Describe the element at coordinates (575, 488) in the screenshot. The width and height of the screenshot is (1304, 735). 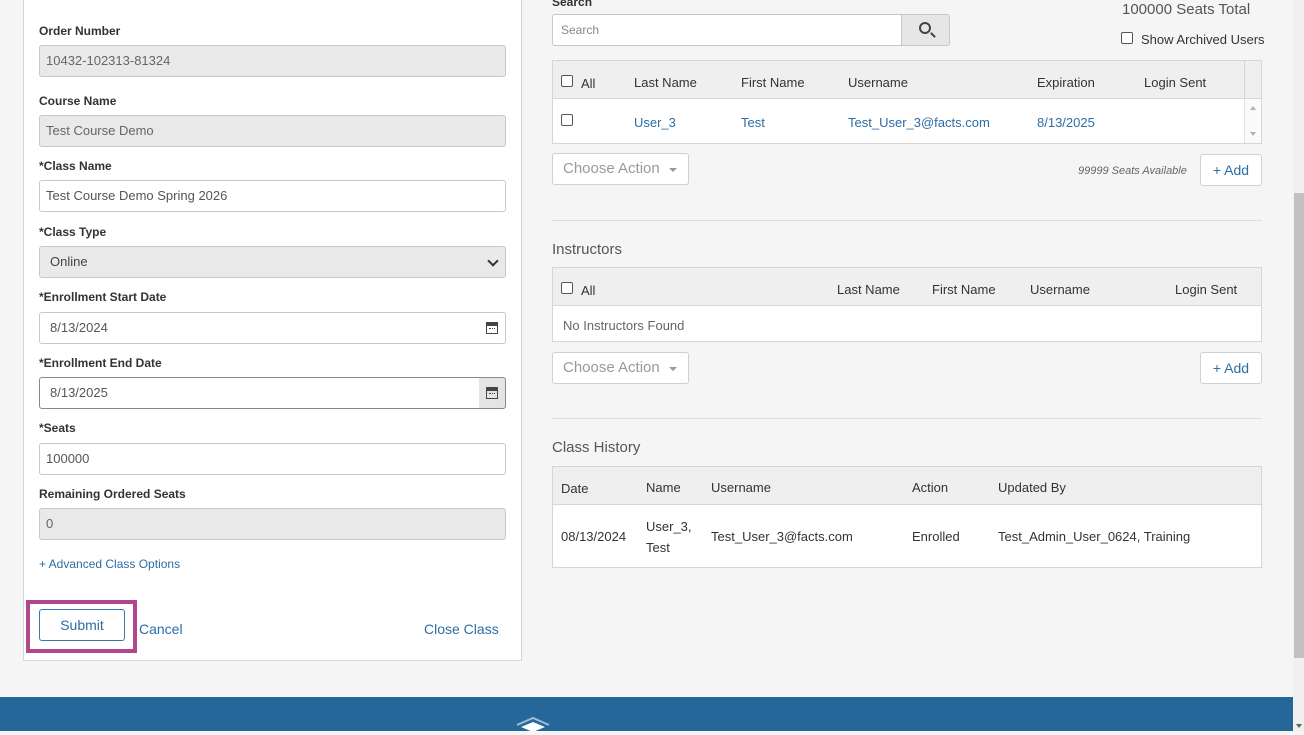
I see `history-header-date: Date` at that location.